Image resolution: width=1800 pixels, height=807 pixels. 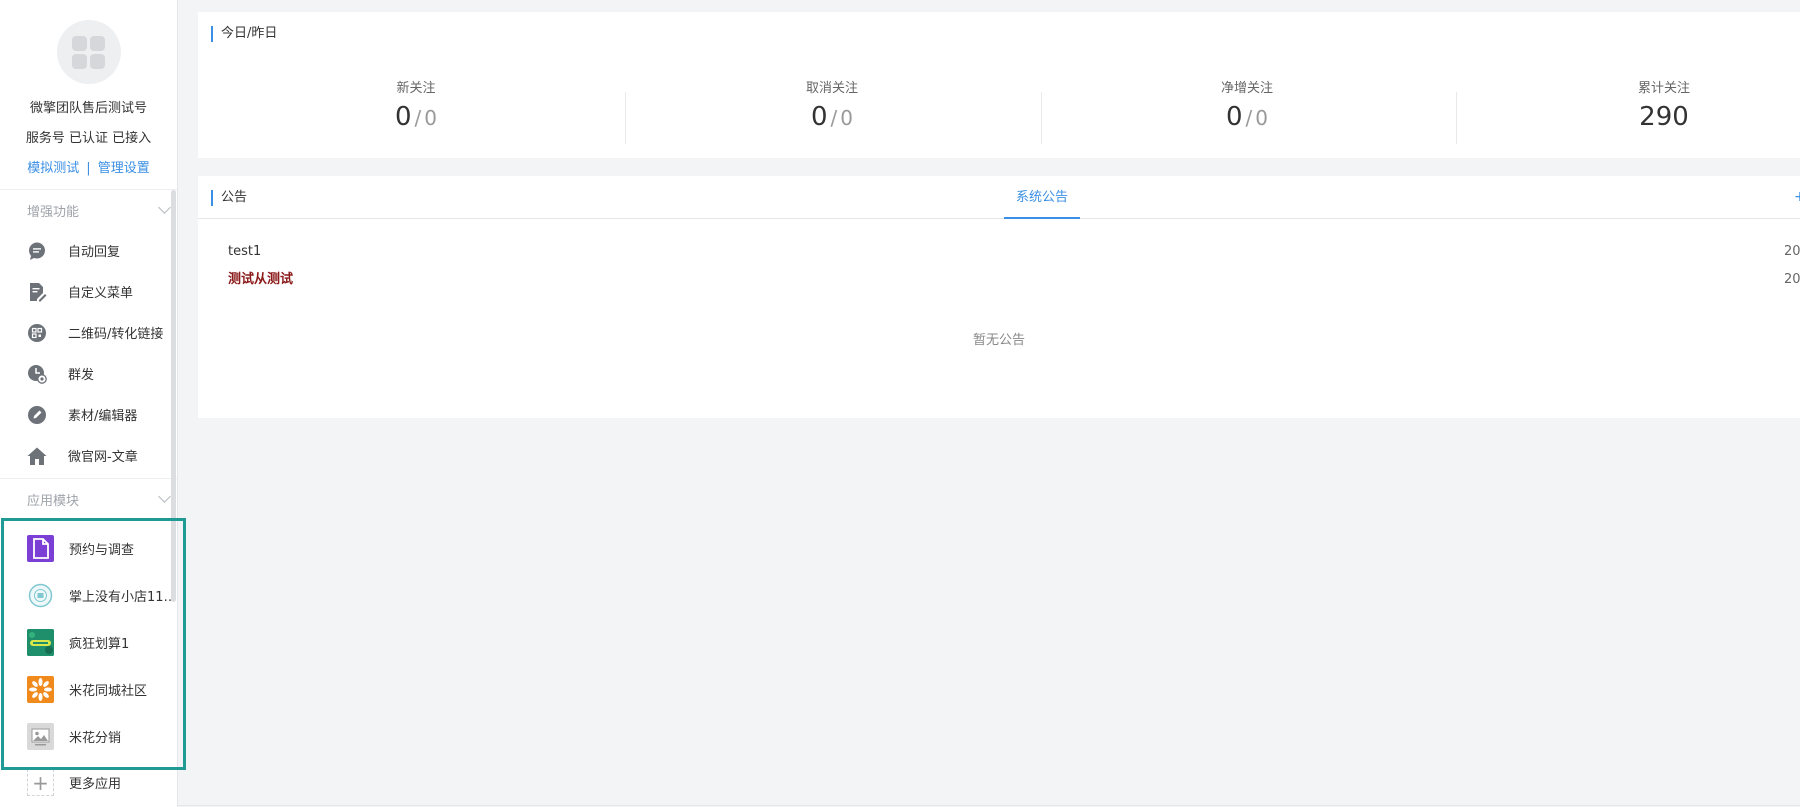 What do you see at coordinates (94, 252) in the screenshot?
I see `nav-item-label: 自动回复` at bounding box center [94, 252].